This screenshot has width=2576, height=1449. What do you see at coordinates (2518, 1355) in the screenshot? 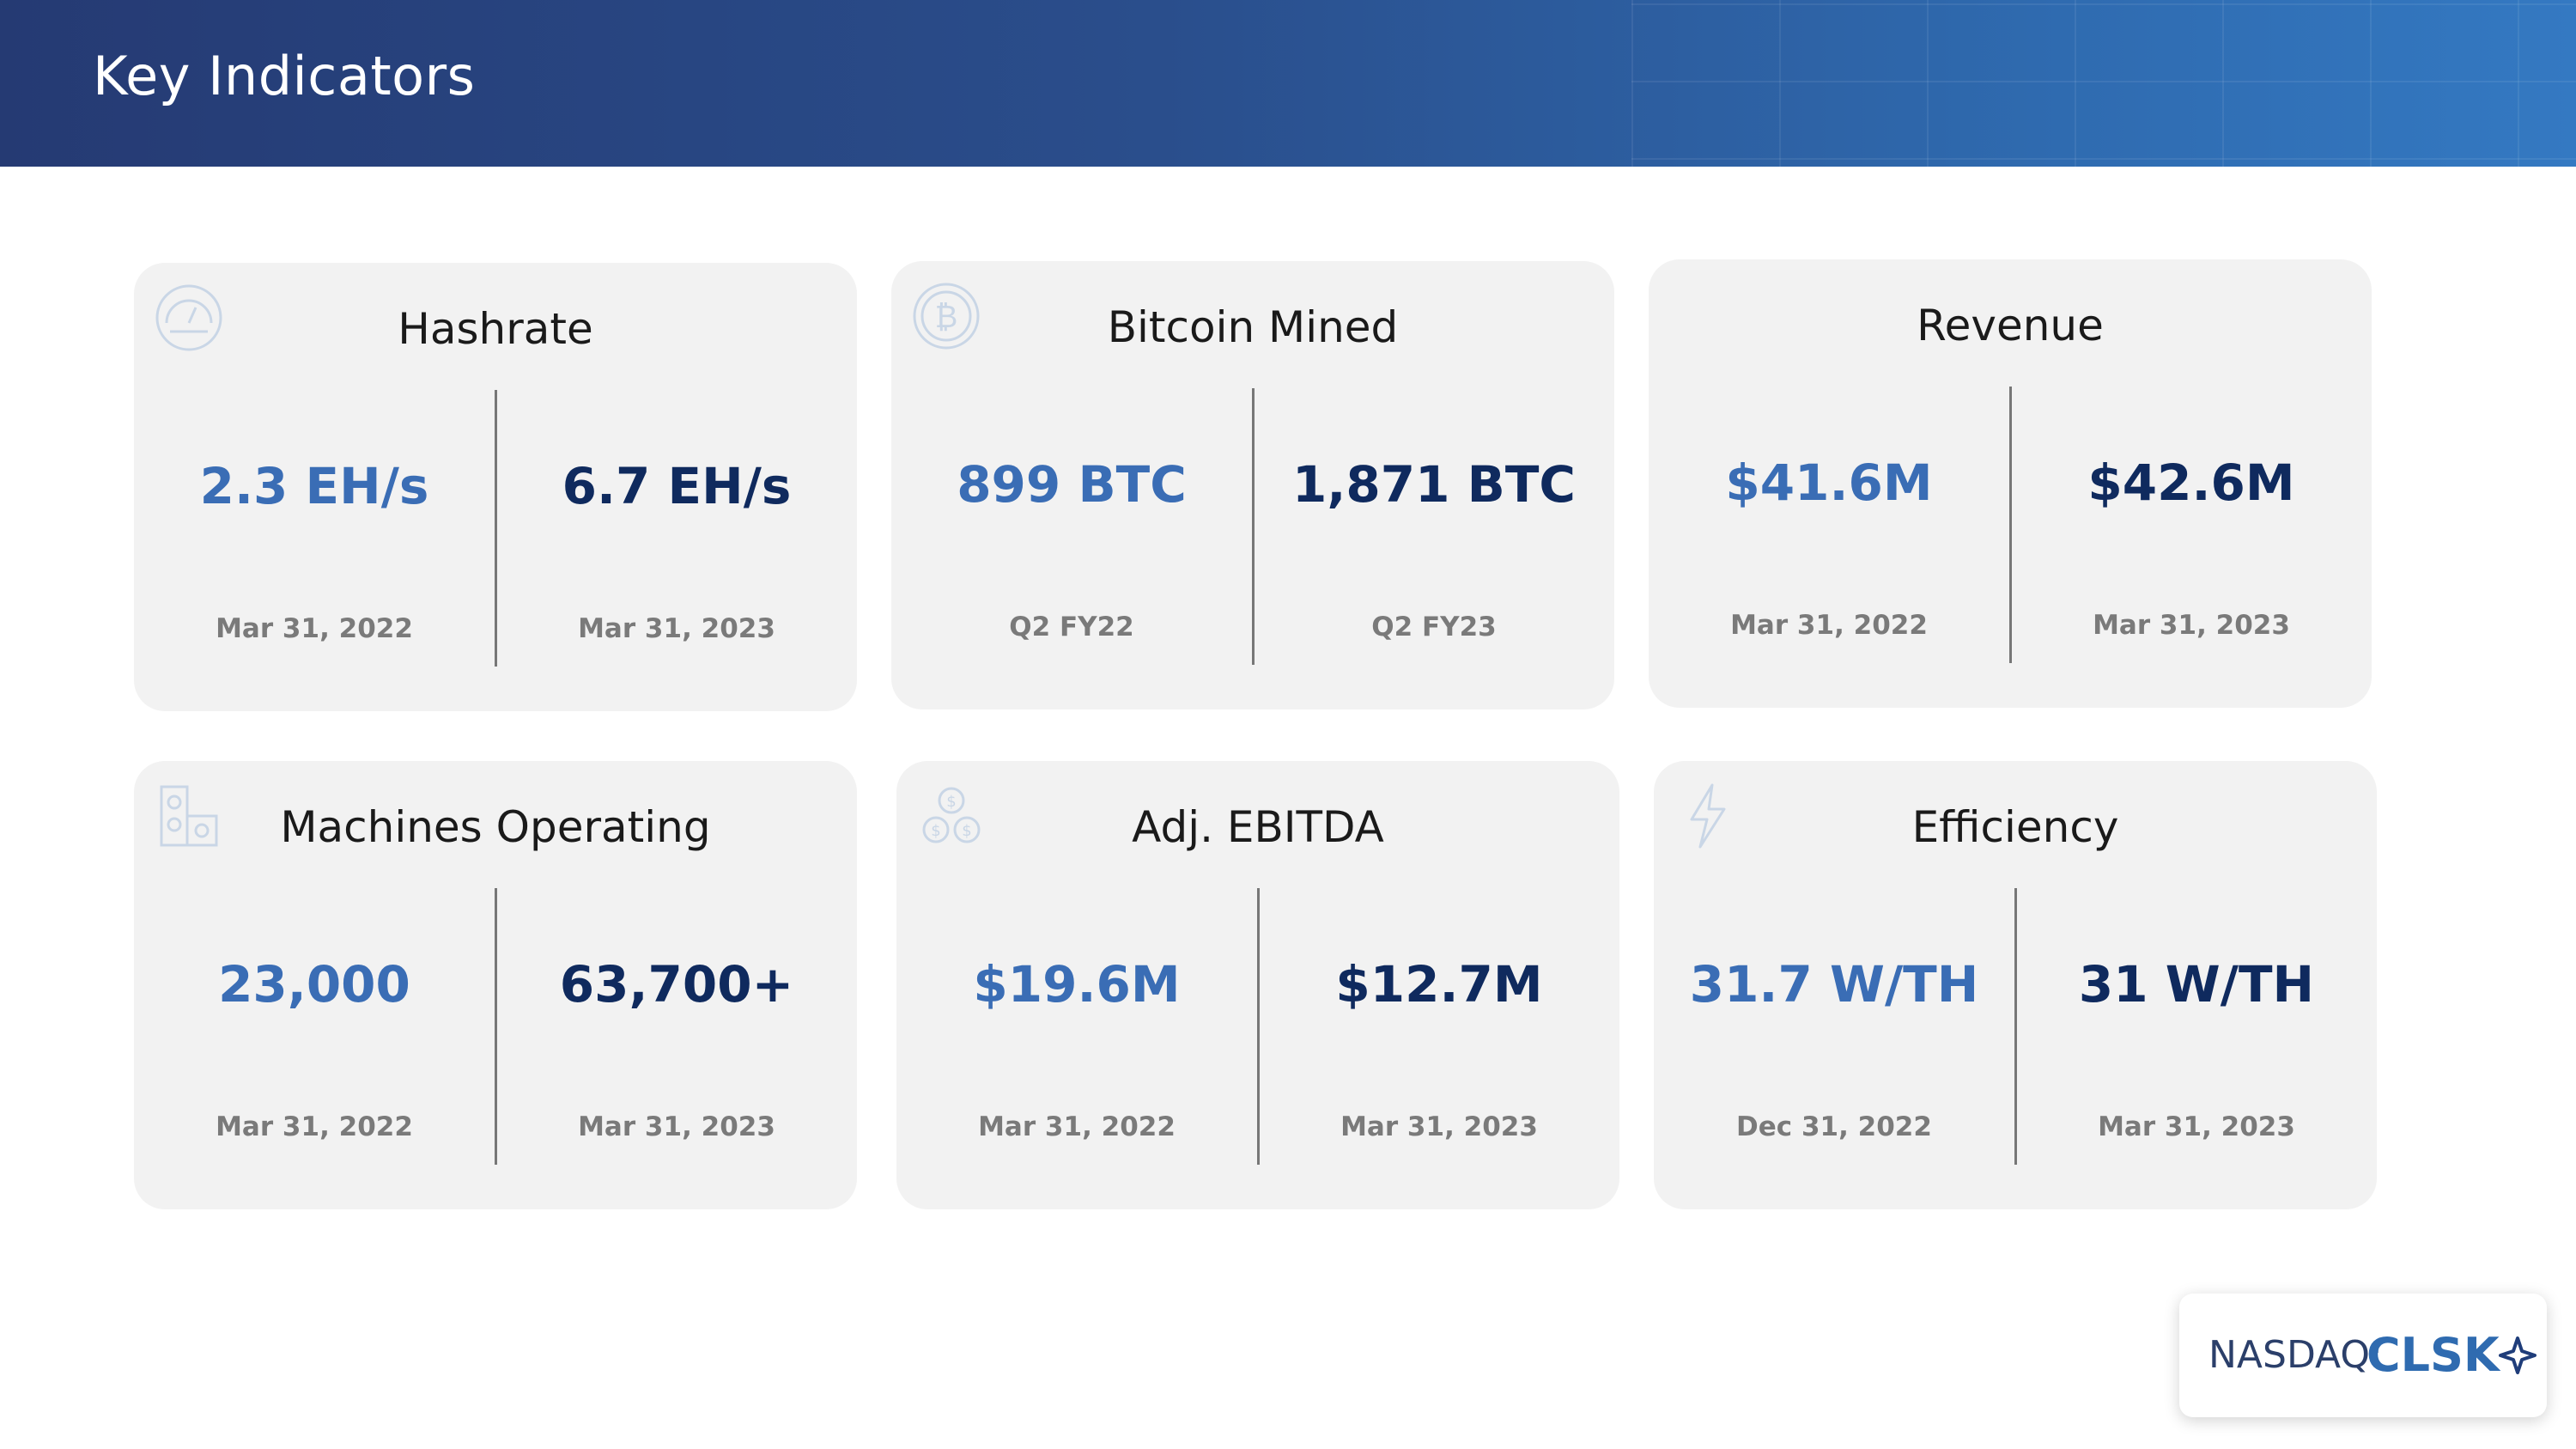
I see `cleanspark-star-icon` at bounding box center [2518, 1355].